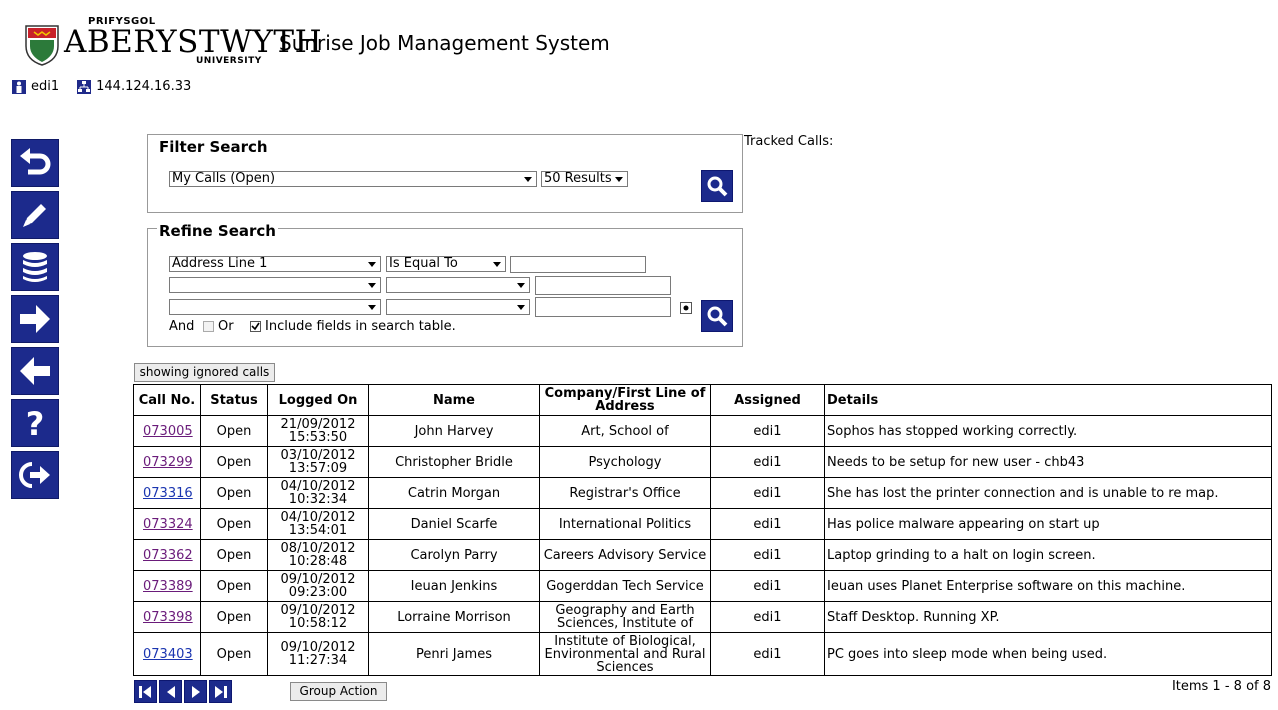 The width and height of the screenshot is (1278, 710). Describe the element at coordinates (204, 372) in the screenshot. I see `toggle-ignored-calls-button: showing ignored calls` at that location.